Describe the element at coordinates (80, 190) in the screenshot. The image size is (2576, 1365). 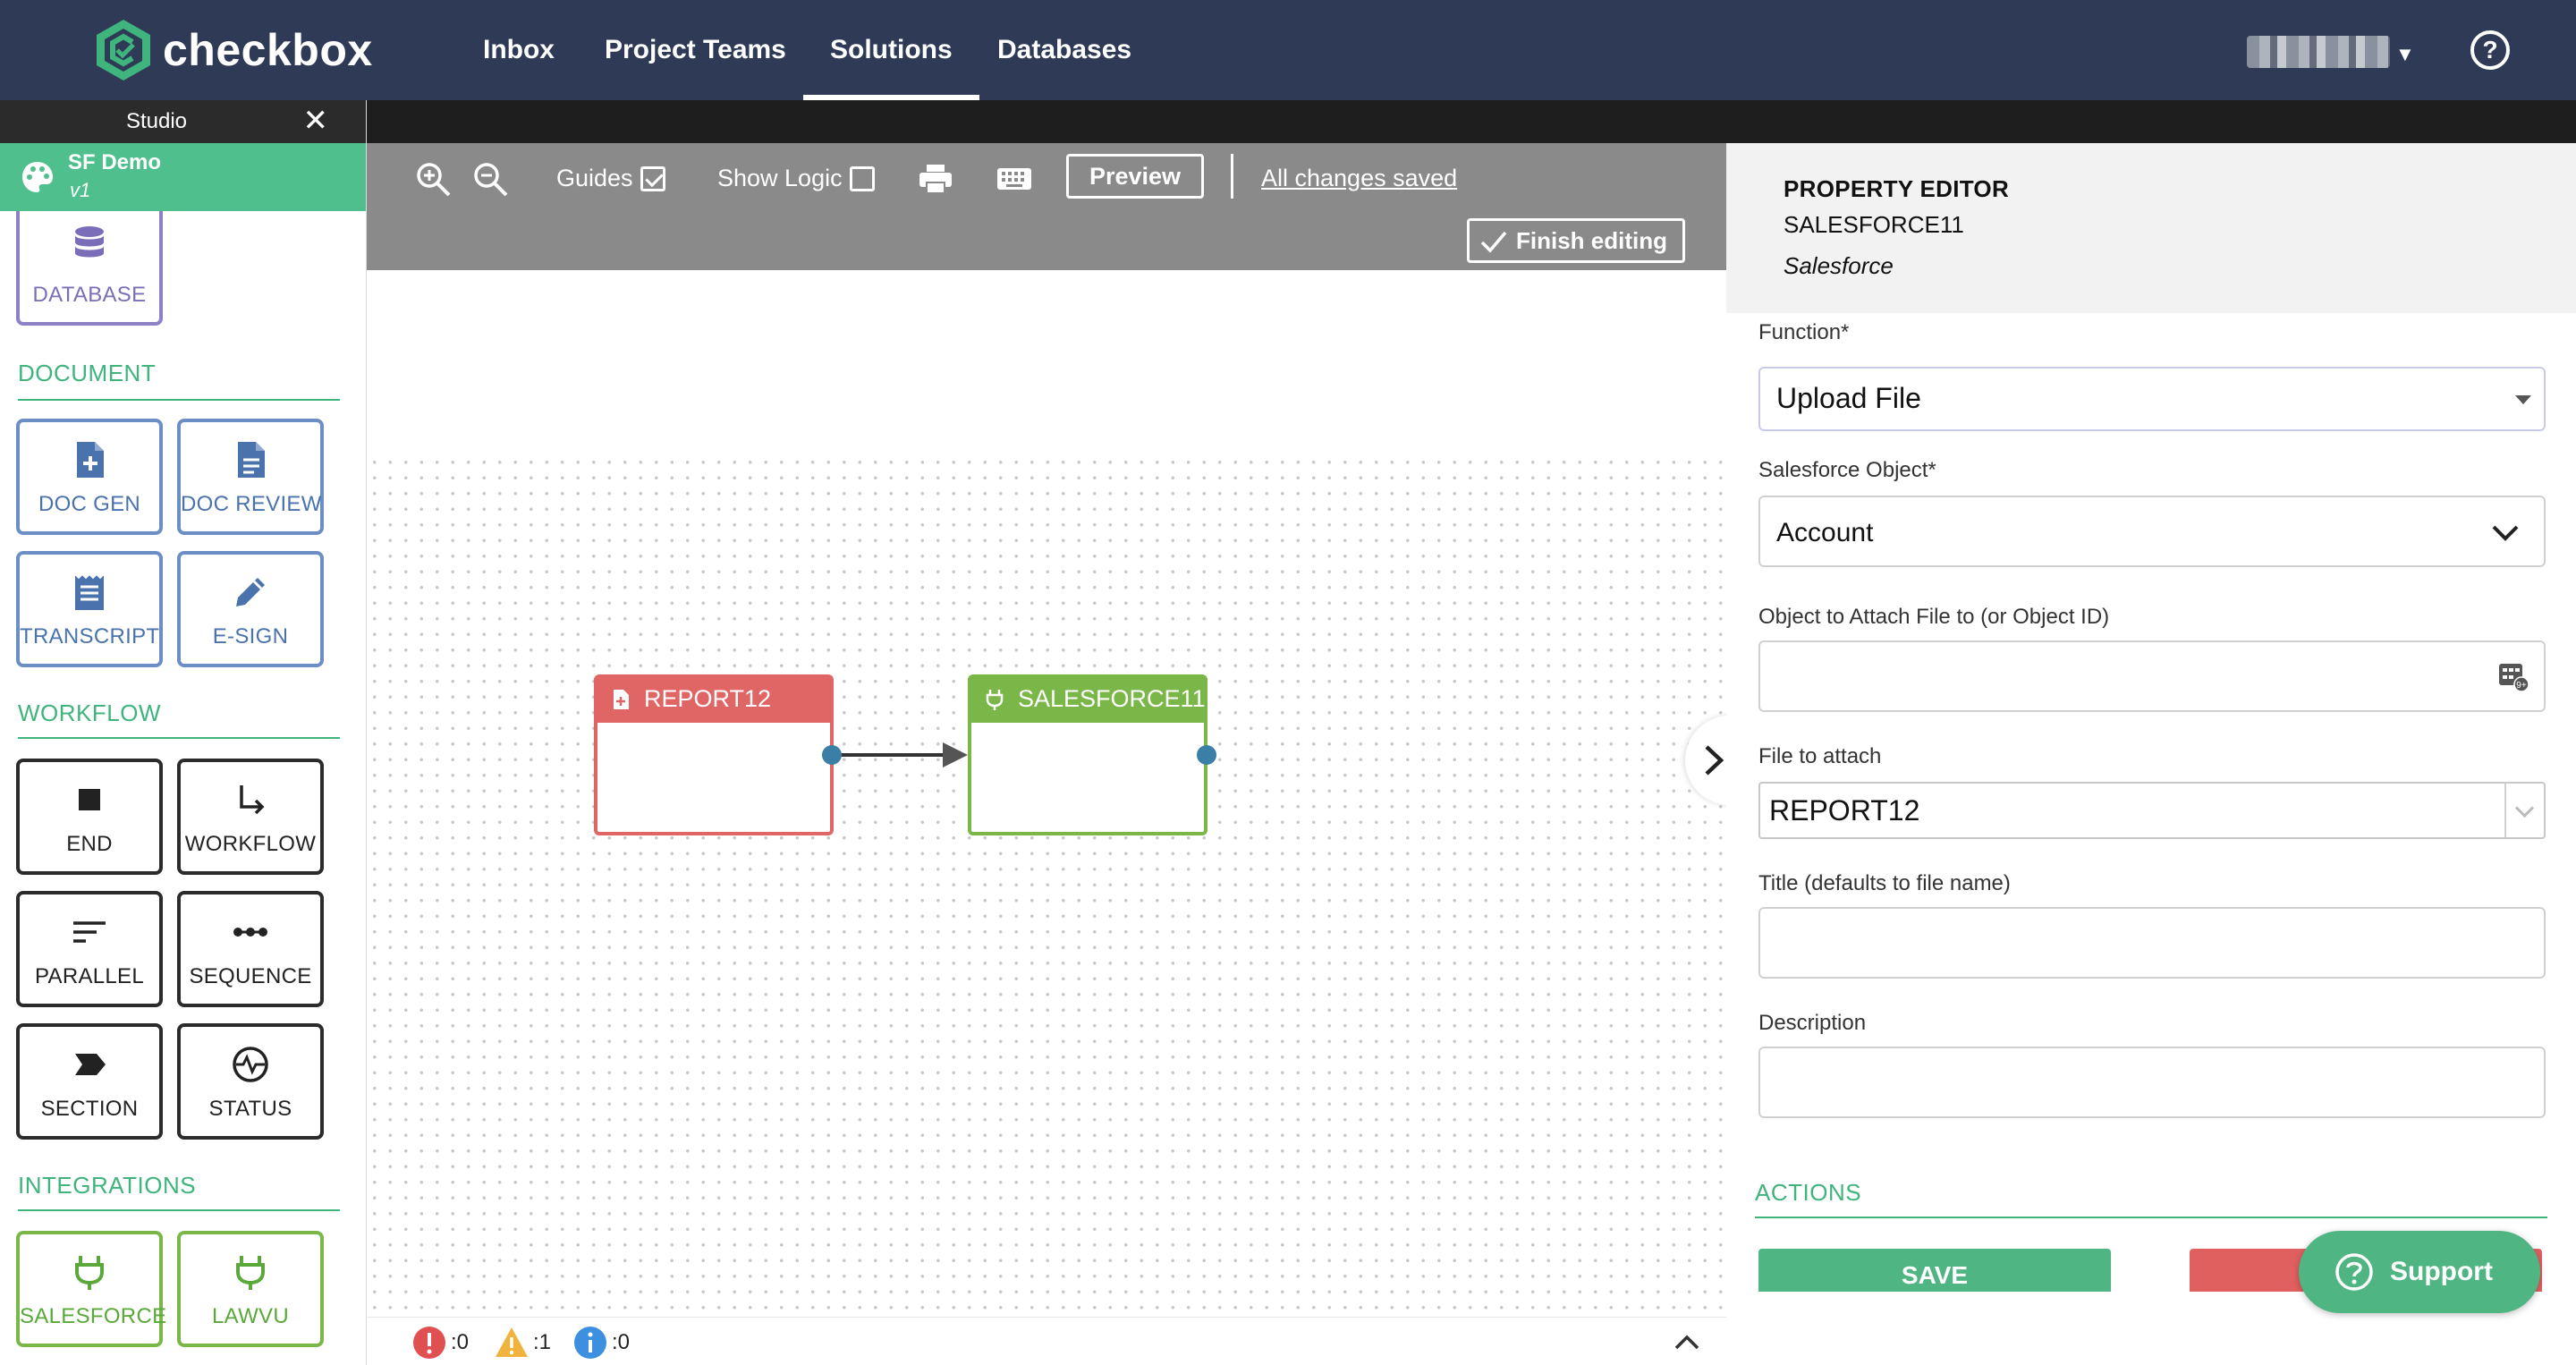
I see `project-version: v1` at that location.